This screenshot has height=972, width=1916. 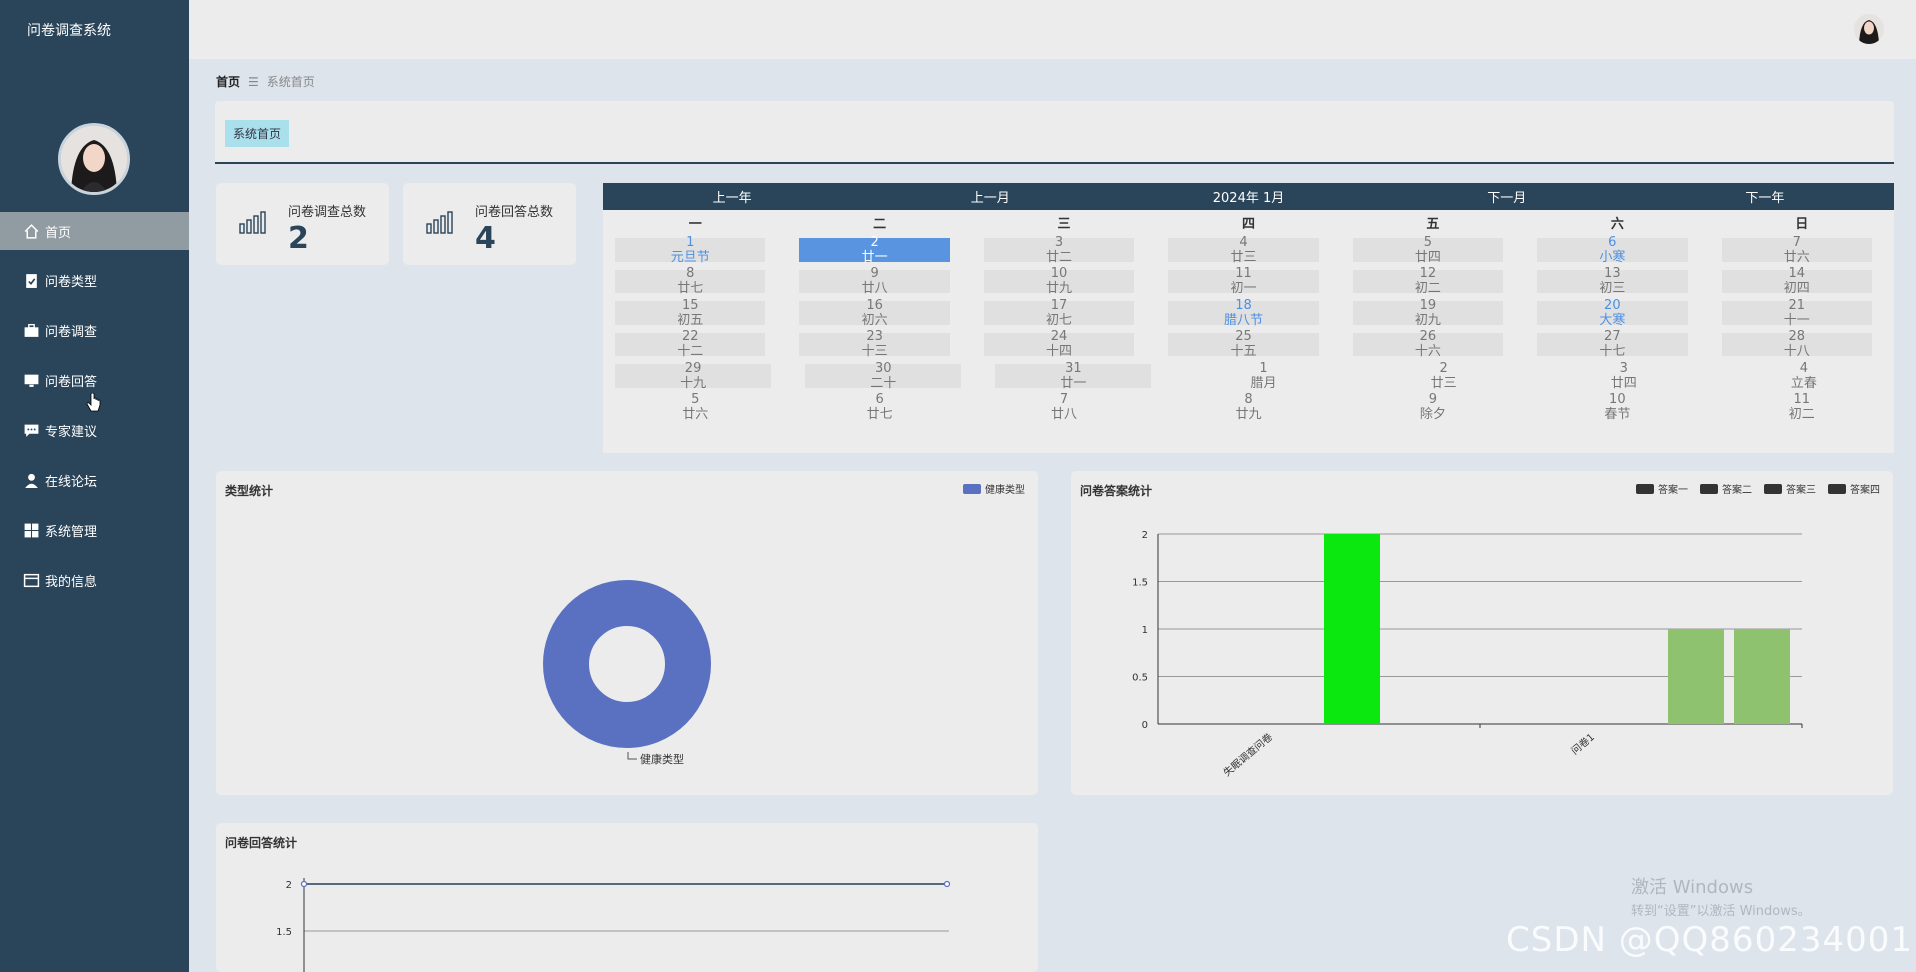 What do you see at coordinates (690, 281) in the screenshot?
I see `calendar-day: 8 廿七` at bounding box center [690, 281].